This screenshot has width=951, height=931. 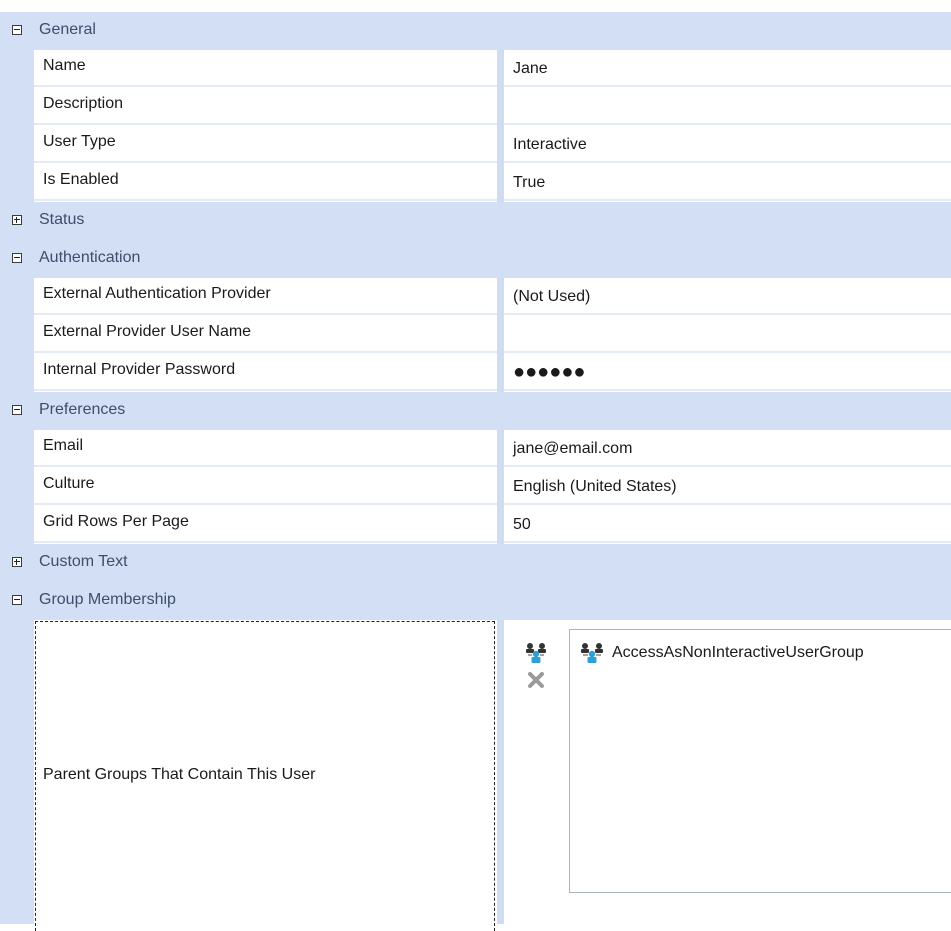 What do you see at coordinates (522, 525) in the screenshot?
I see `property-value: 50` at bounding box center [522, 525].